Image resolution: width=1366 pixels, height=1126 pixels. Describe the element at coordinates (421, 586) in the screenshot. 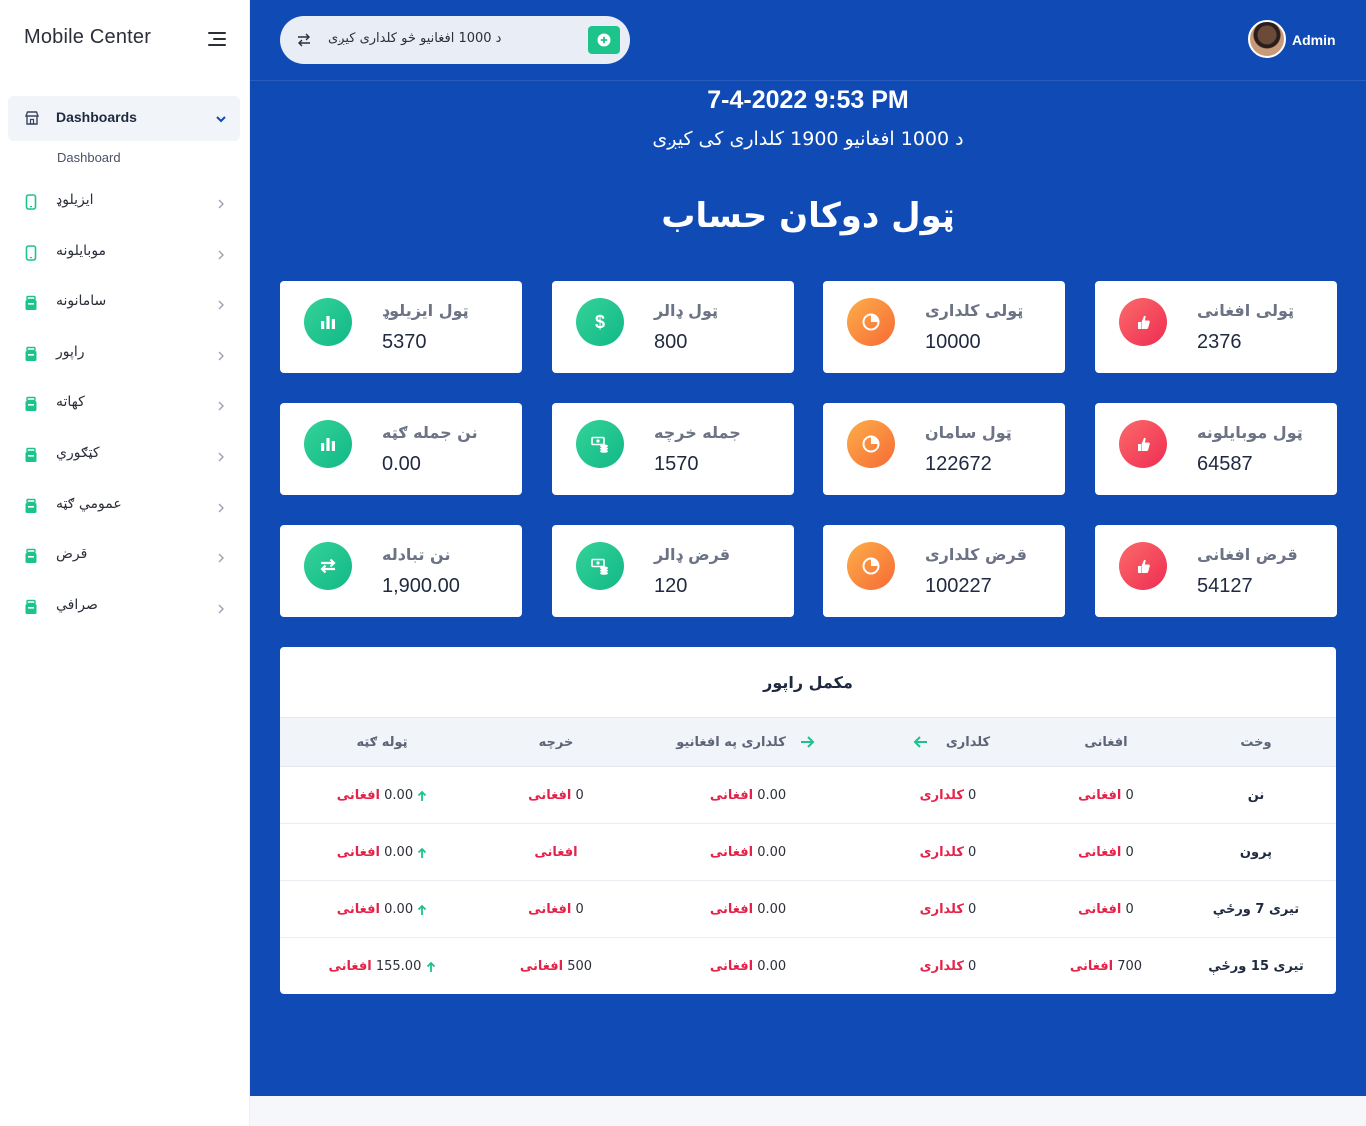

I see `stat-card-value: 1,900.00` at that location.